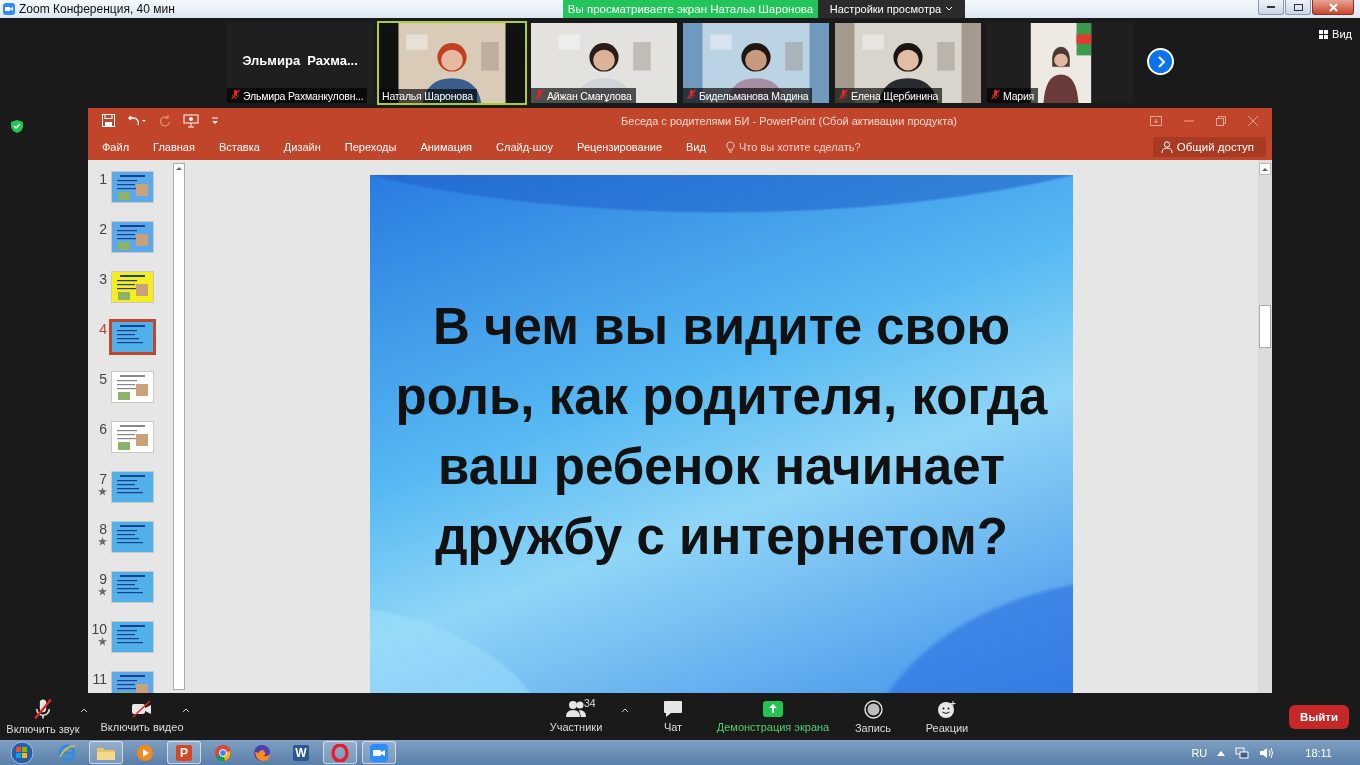 The image size is (1360, 765). I want to click on save-icon, so click(108, 120).